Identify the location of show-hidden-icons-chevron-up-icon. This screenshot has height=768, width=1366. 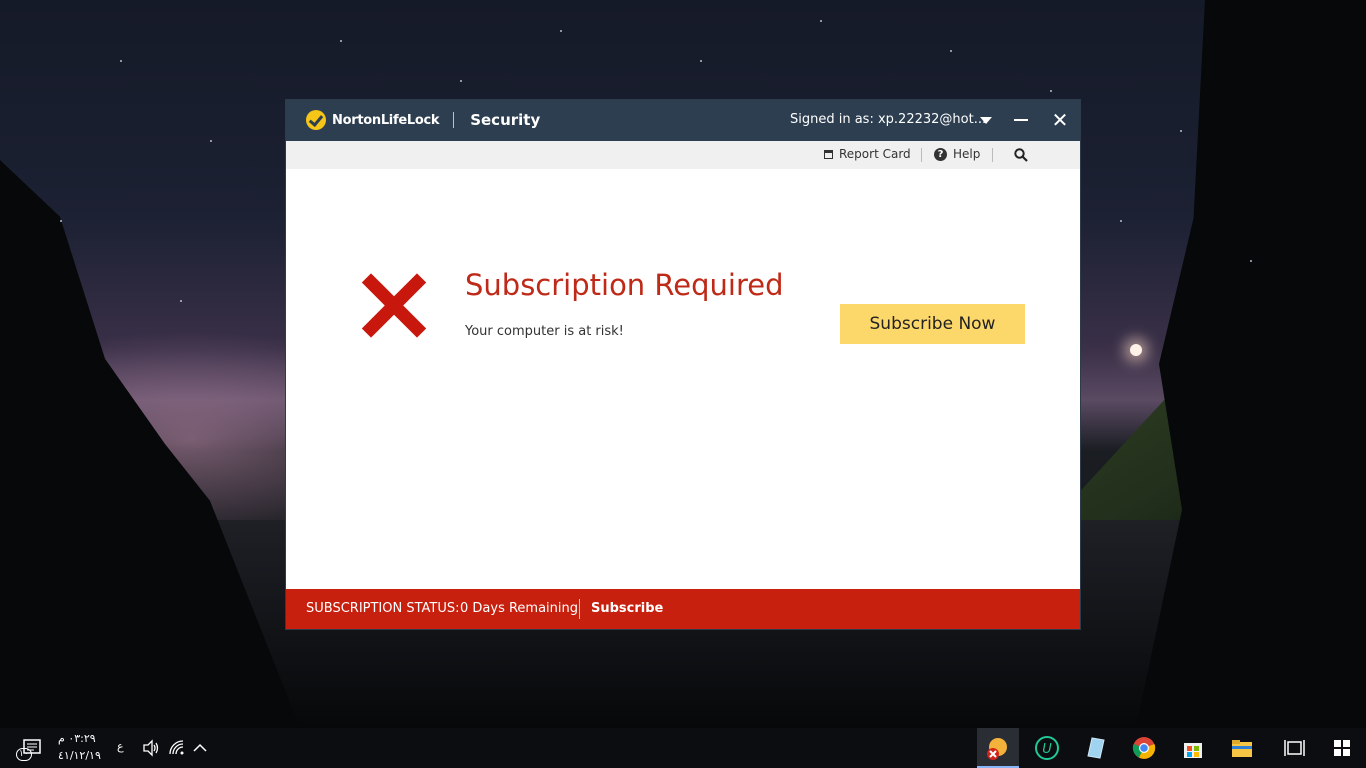
(200, 748).